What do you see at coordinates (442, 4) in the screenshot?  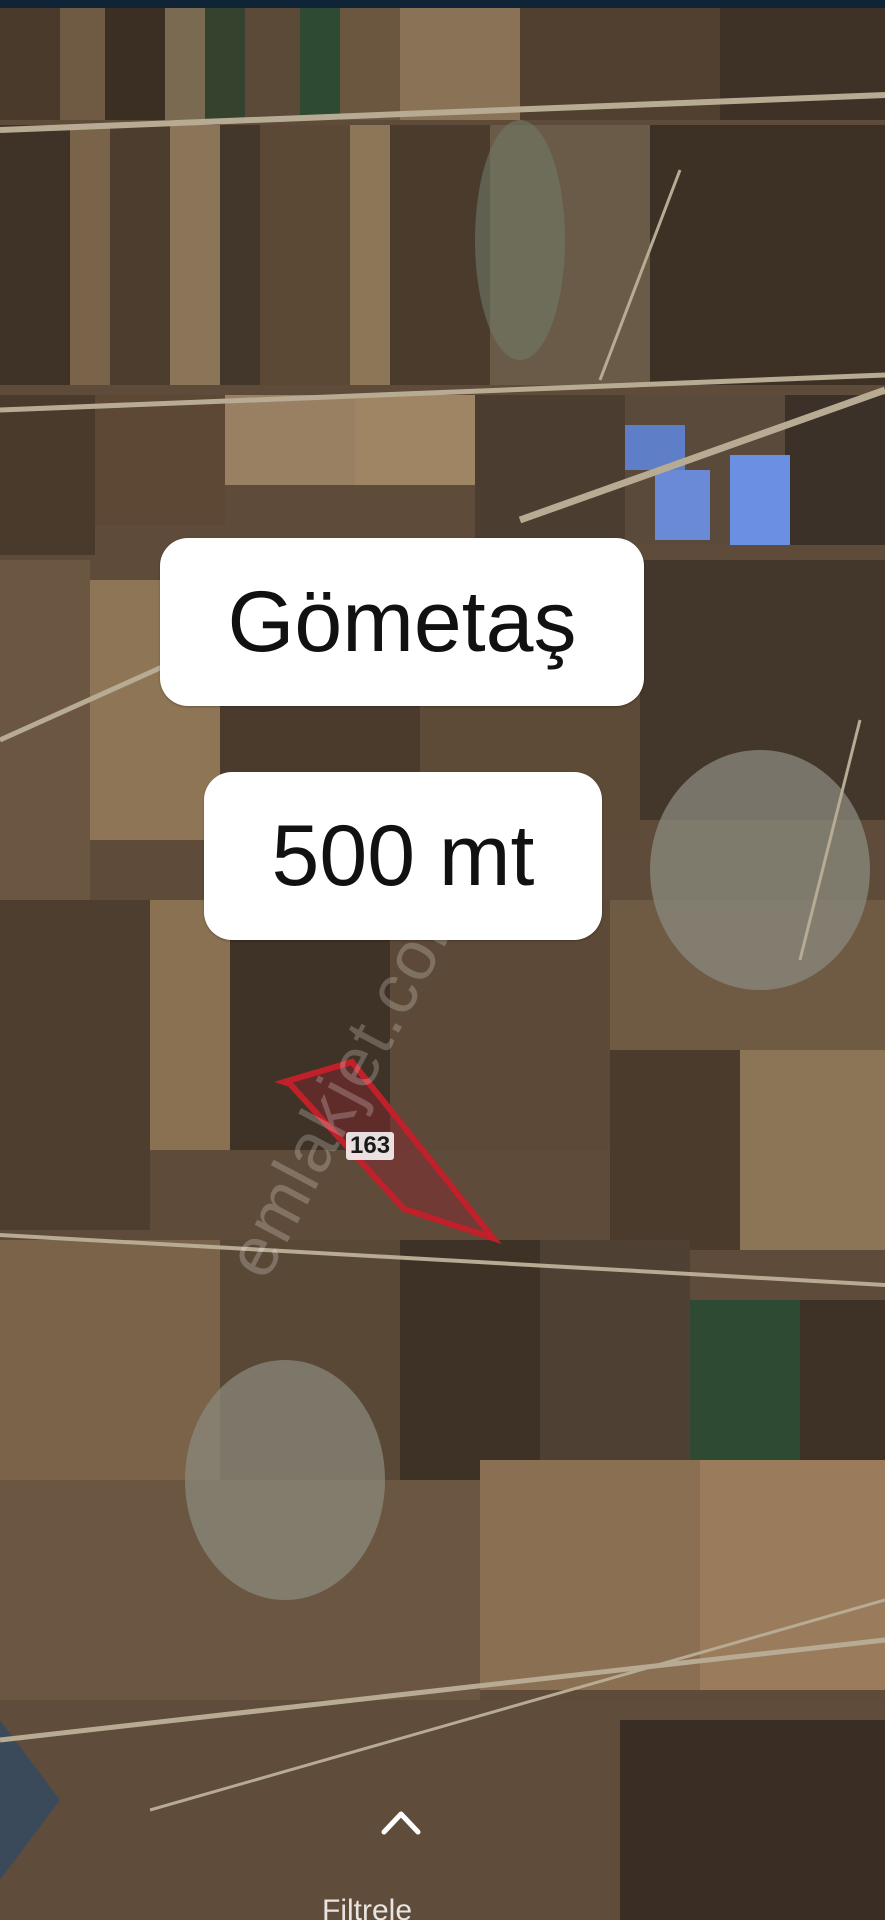 I see `status-bar` at bounding box center [442, 4].